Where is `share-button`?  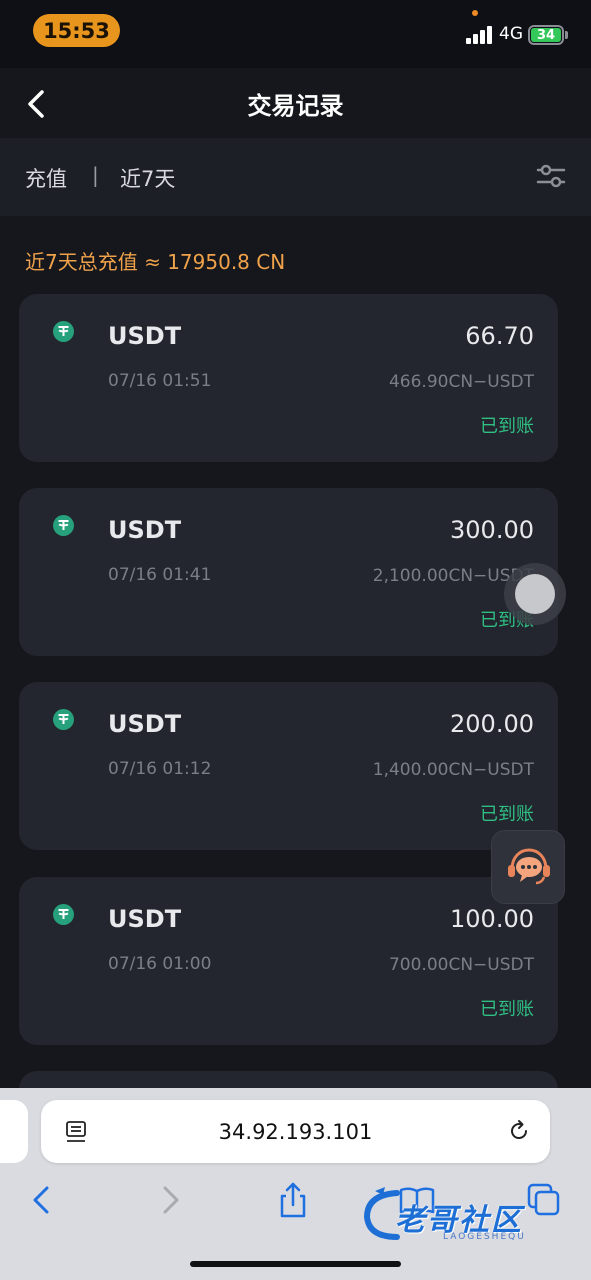 share-button is located at coordinates (293, 1200).